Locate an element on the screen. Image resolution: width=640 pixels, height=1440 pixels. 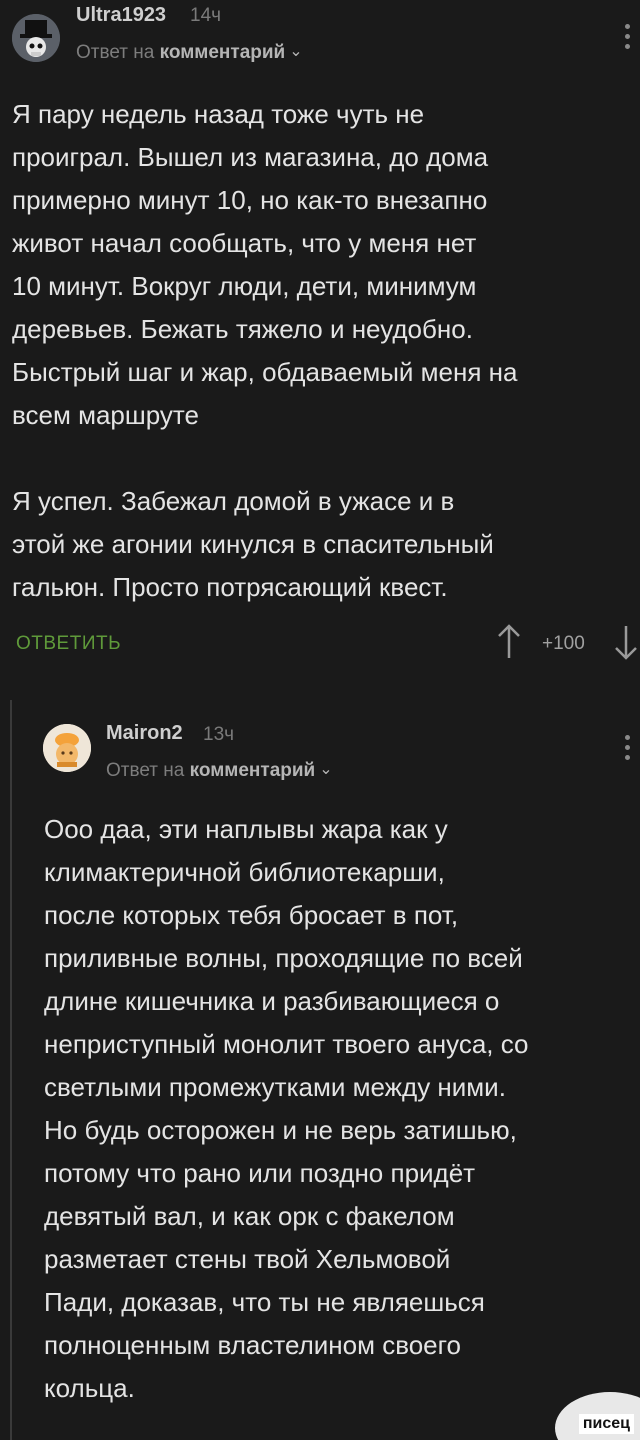
upvote-icon is located at coordinates (509, 644).